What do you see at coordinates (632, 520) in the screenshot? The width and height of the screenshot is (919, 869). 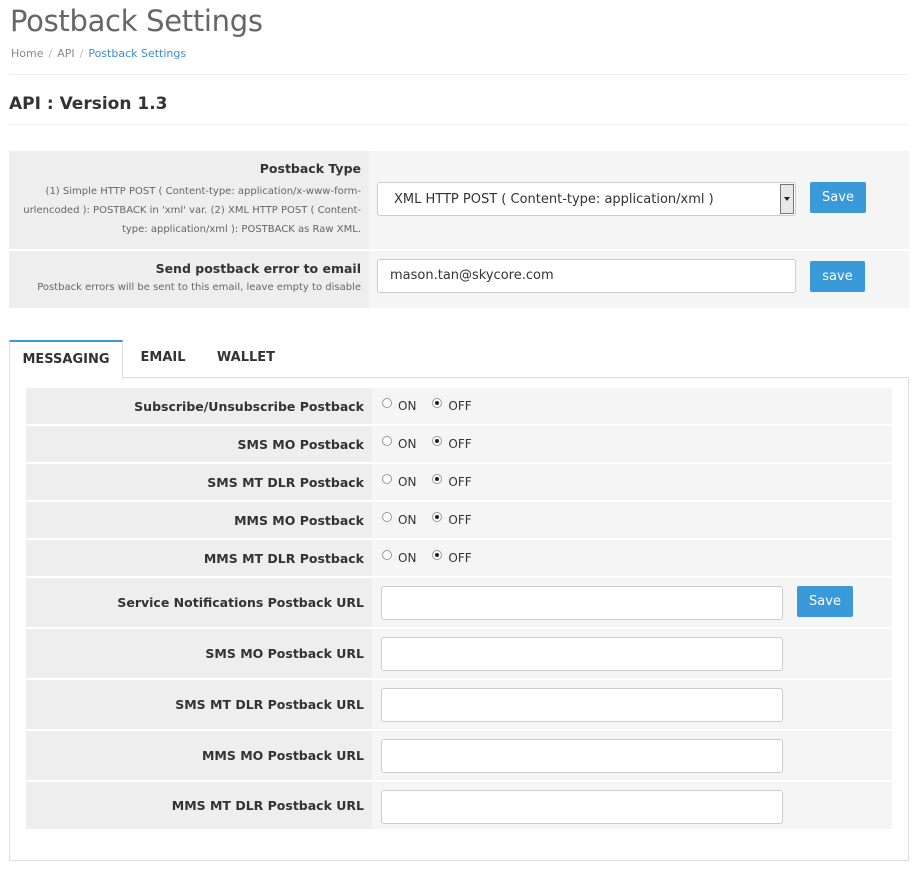 I see `mms-mo-postback-field: ON OFF` at bounding box center [632, 520].